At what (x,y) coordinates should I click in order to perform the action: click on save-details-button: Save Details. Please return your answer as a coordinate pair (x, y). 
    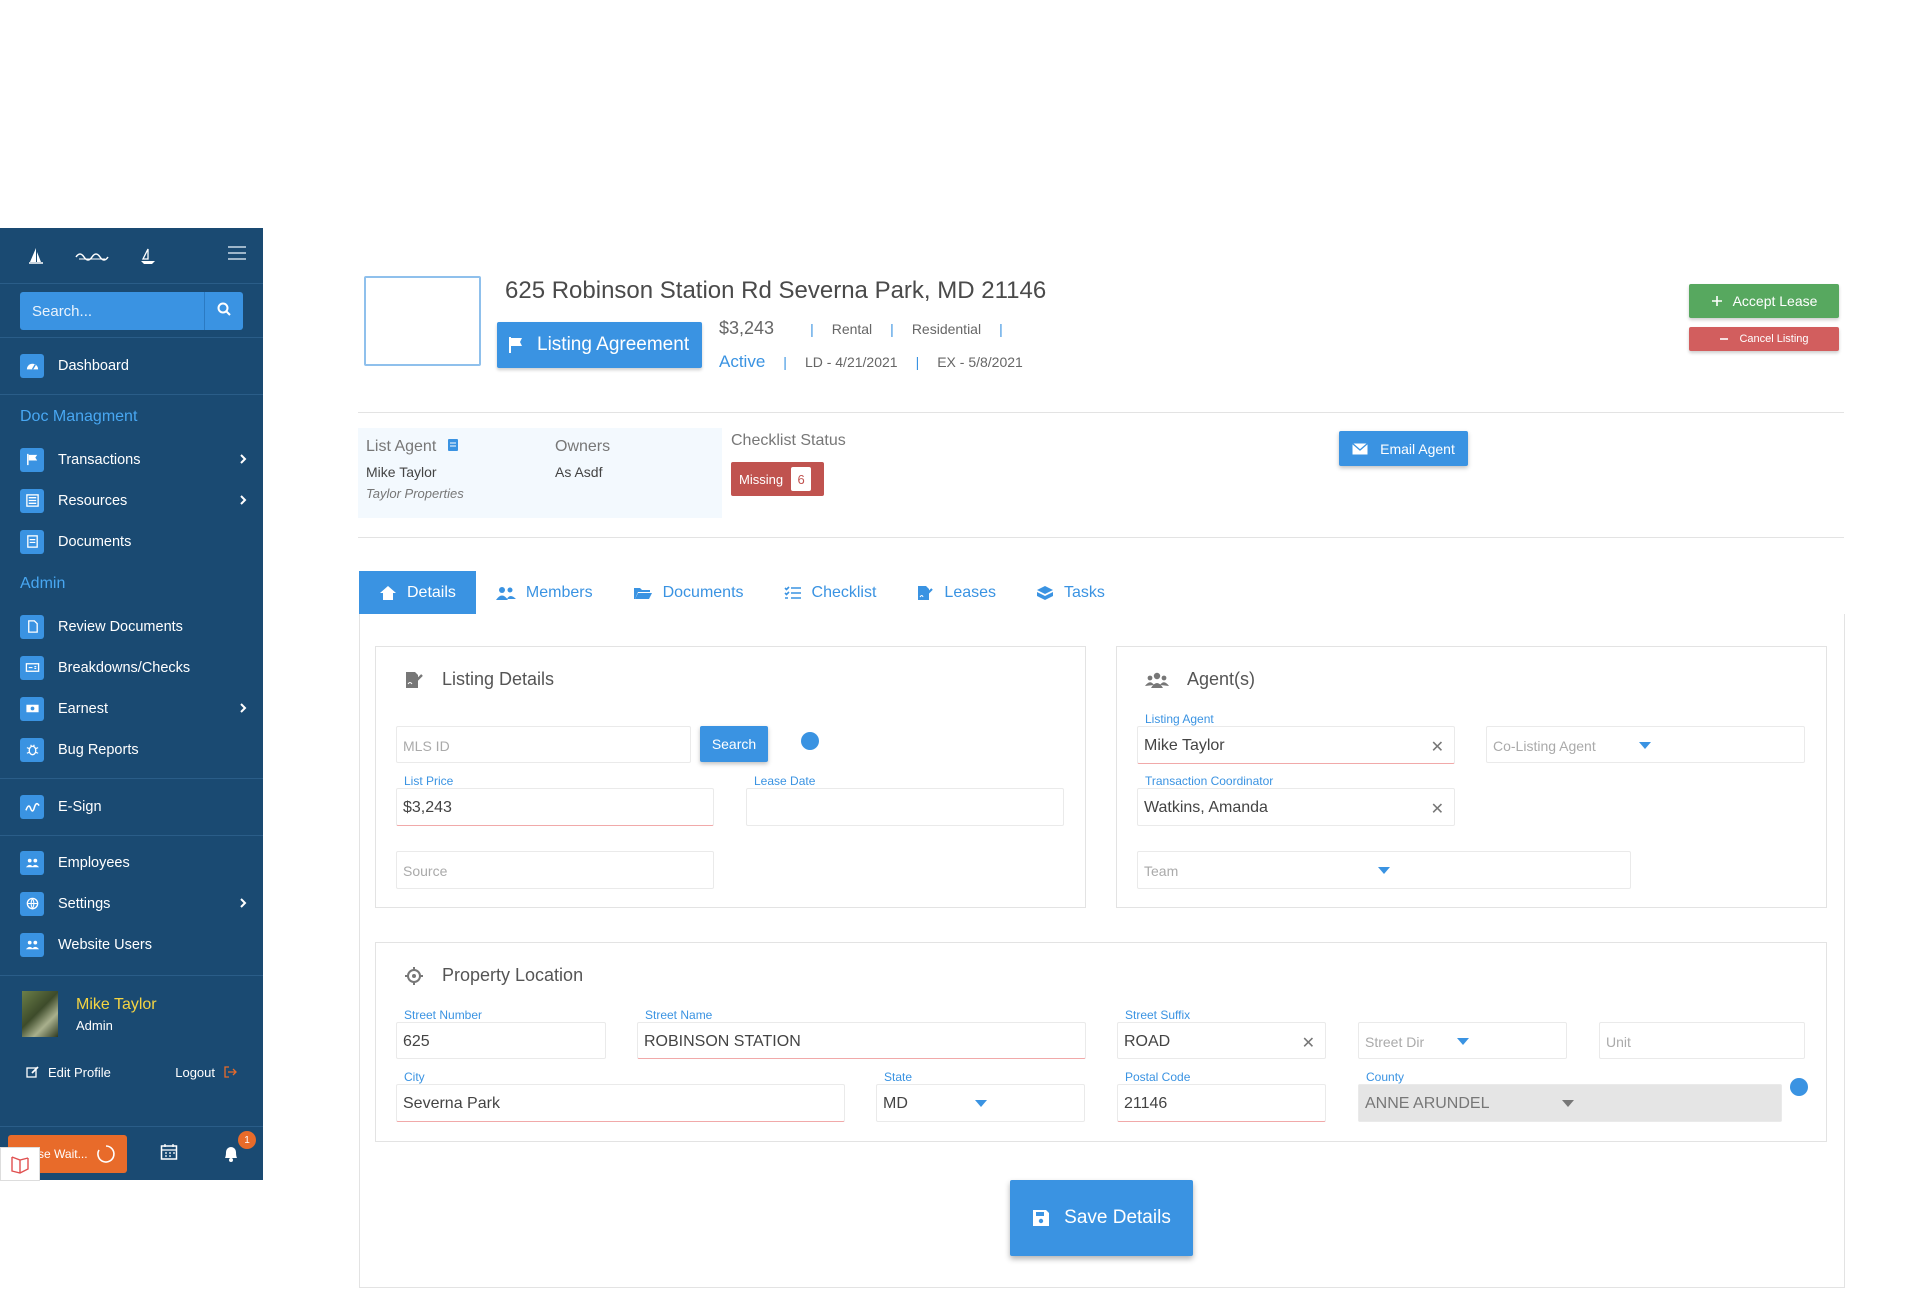
    Looking at the image, I should click on (1101, 1218).